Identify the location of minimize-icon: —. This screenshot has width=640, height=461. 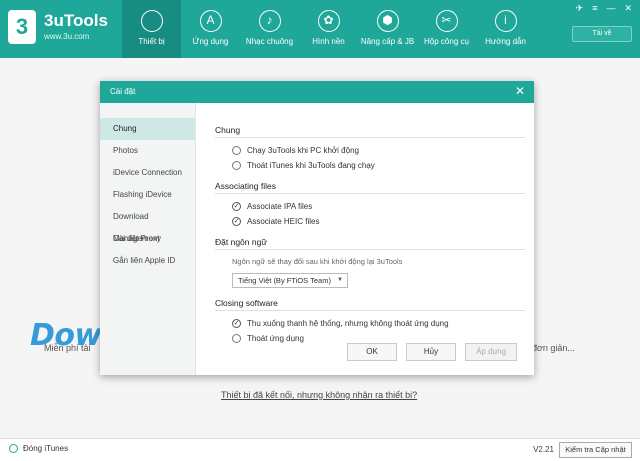
(610, 8).